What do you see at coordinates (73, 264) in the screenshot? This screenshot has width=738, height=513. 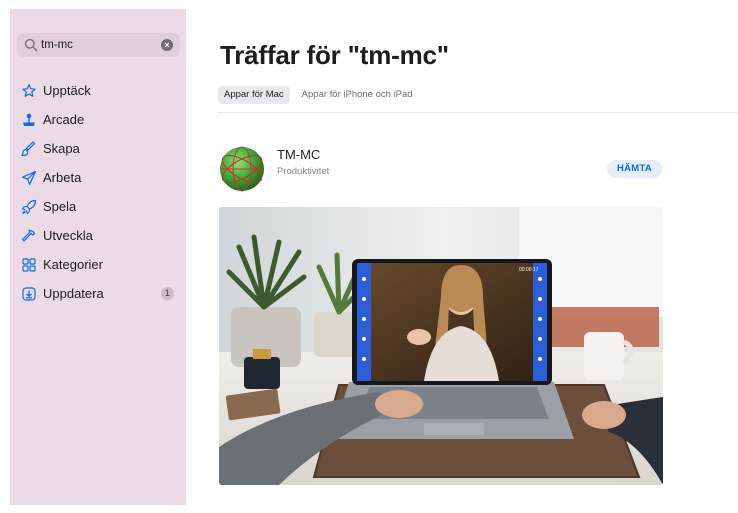 I see `sidebar-item-label: Kategorier` at bounding box center [73, 264].